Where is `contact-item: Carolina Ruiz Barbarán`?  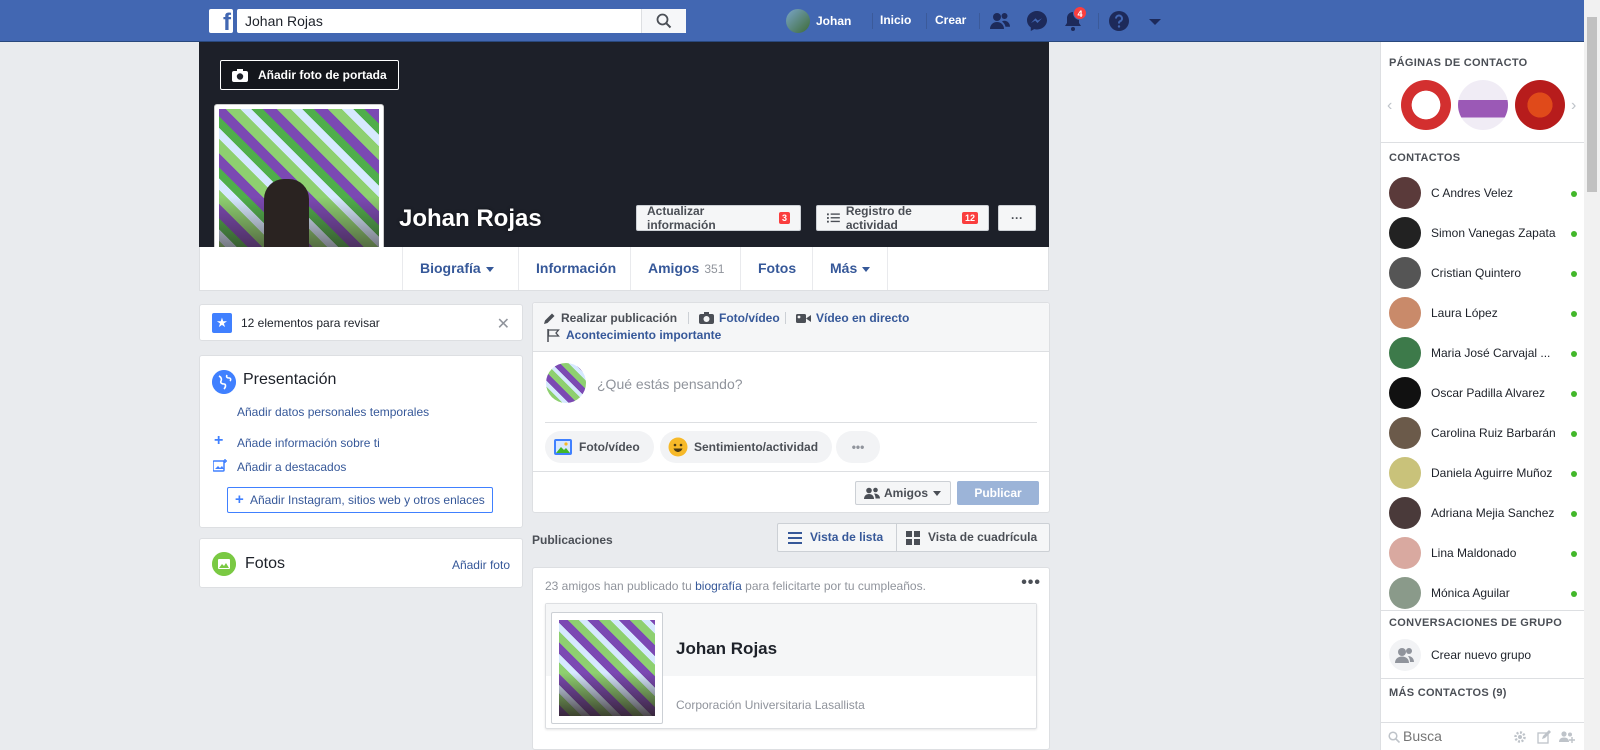 contact-item: Carolina Ruiz Barbarán is located at coordinates (1484, 433).